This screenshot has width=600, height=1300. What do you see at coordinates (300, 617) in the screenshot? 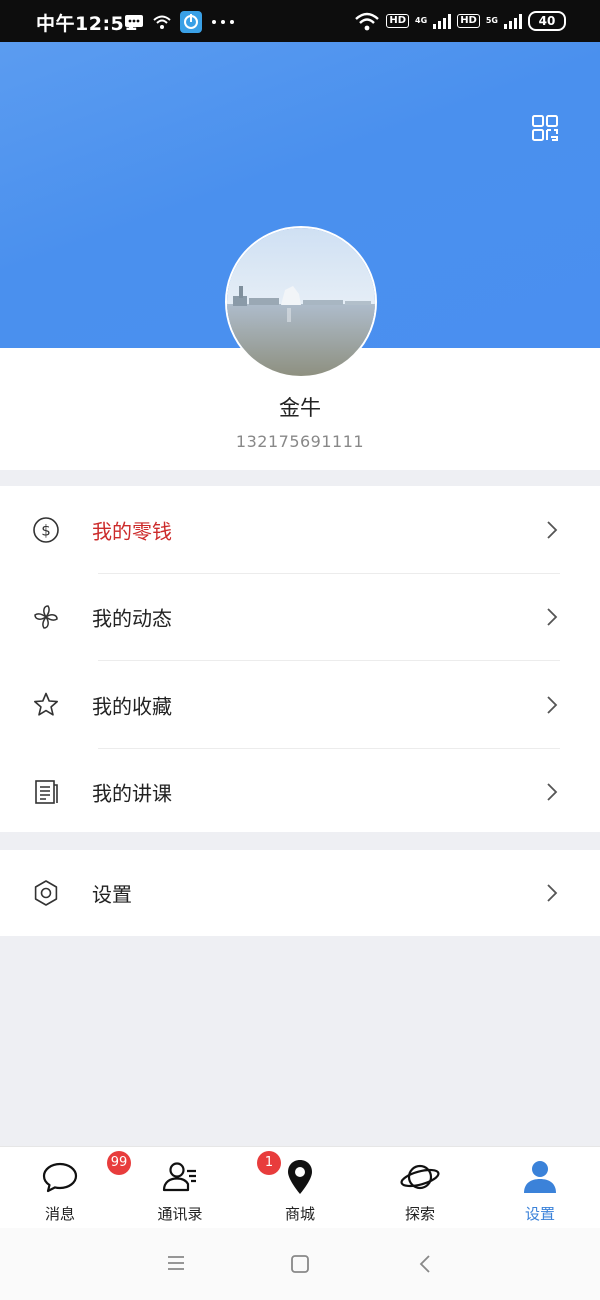
I see `menu-item-moments: 我的动态` at bounding box center [300, 617].